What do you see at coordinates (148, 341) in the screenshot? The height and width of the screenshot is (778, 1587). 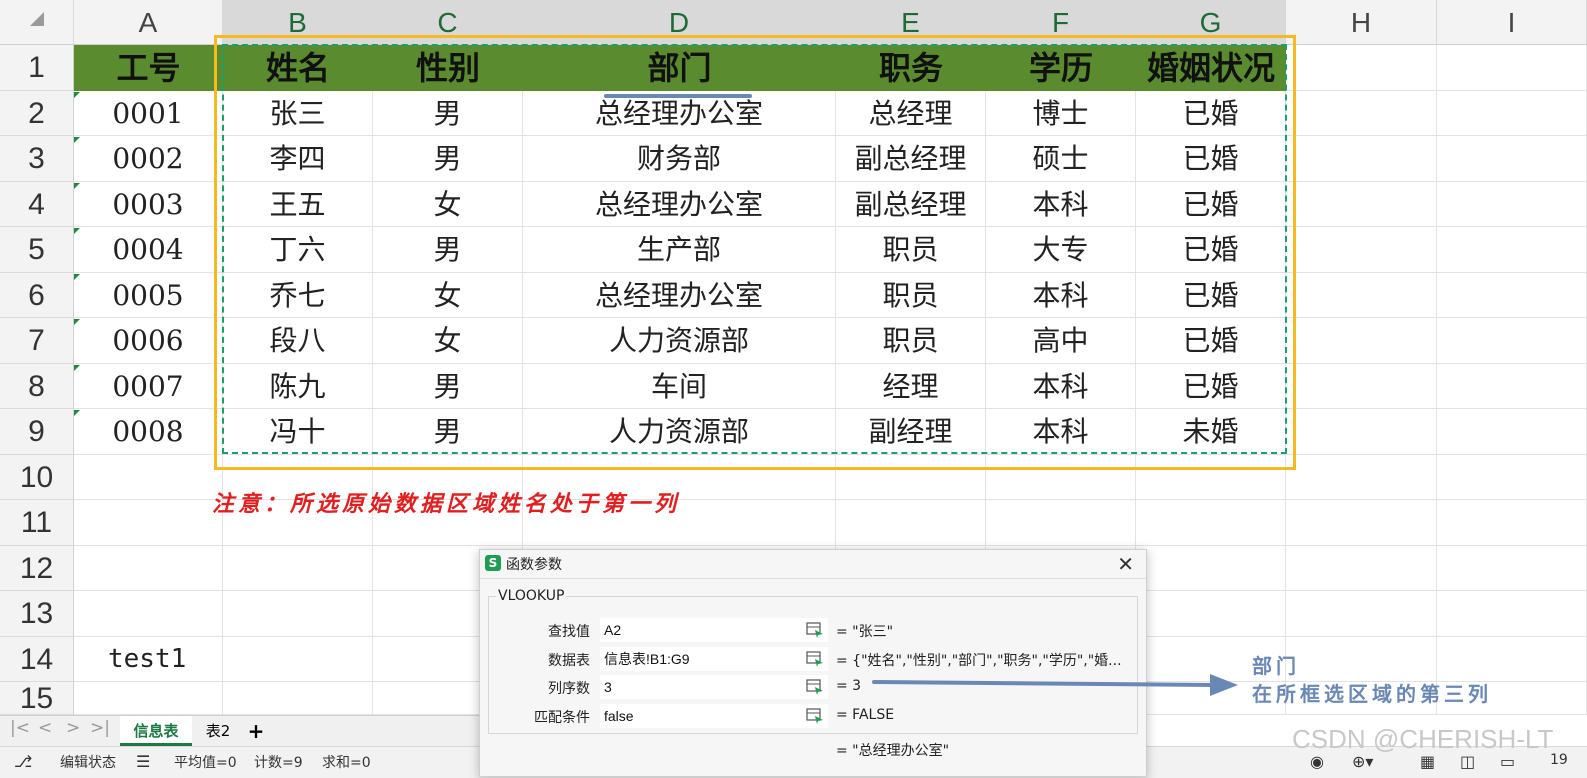 I see `cell-a7: 0006` at bounding box center [148, 341].